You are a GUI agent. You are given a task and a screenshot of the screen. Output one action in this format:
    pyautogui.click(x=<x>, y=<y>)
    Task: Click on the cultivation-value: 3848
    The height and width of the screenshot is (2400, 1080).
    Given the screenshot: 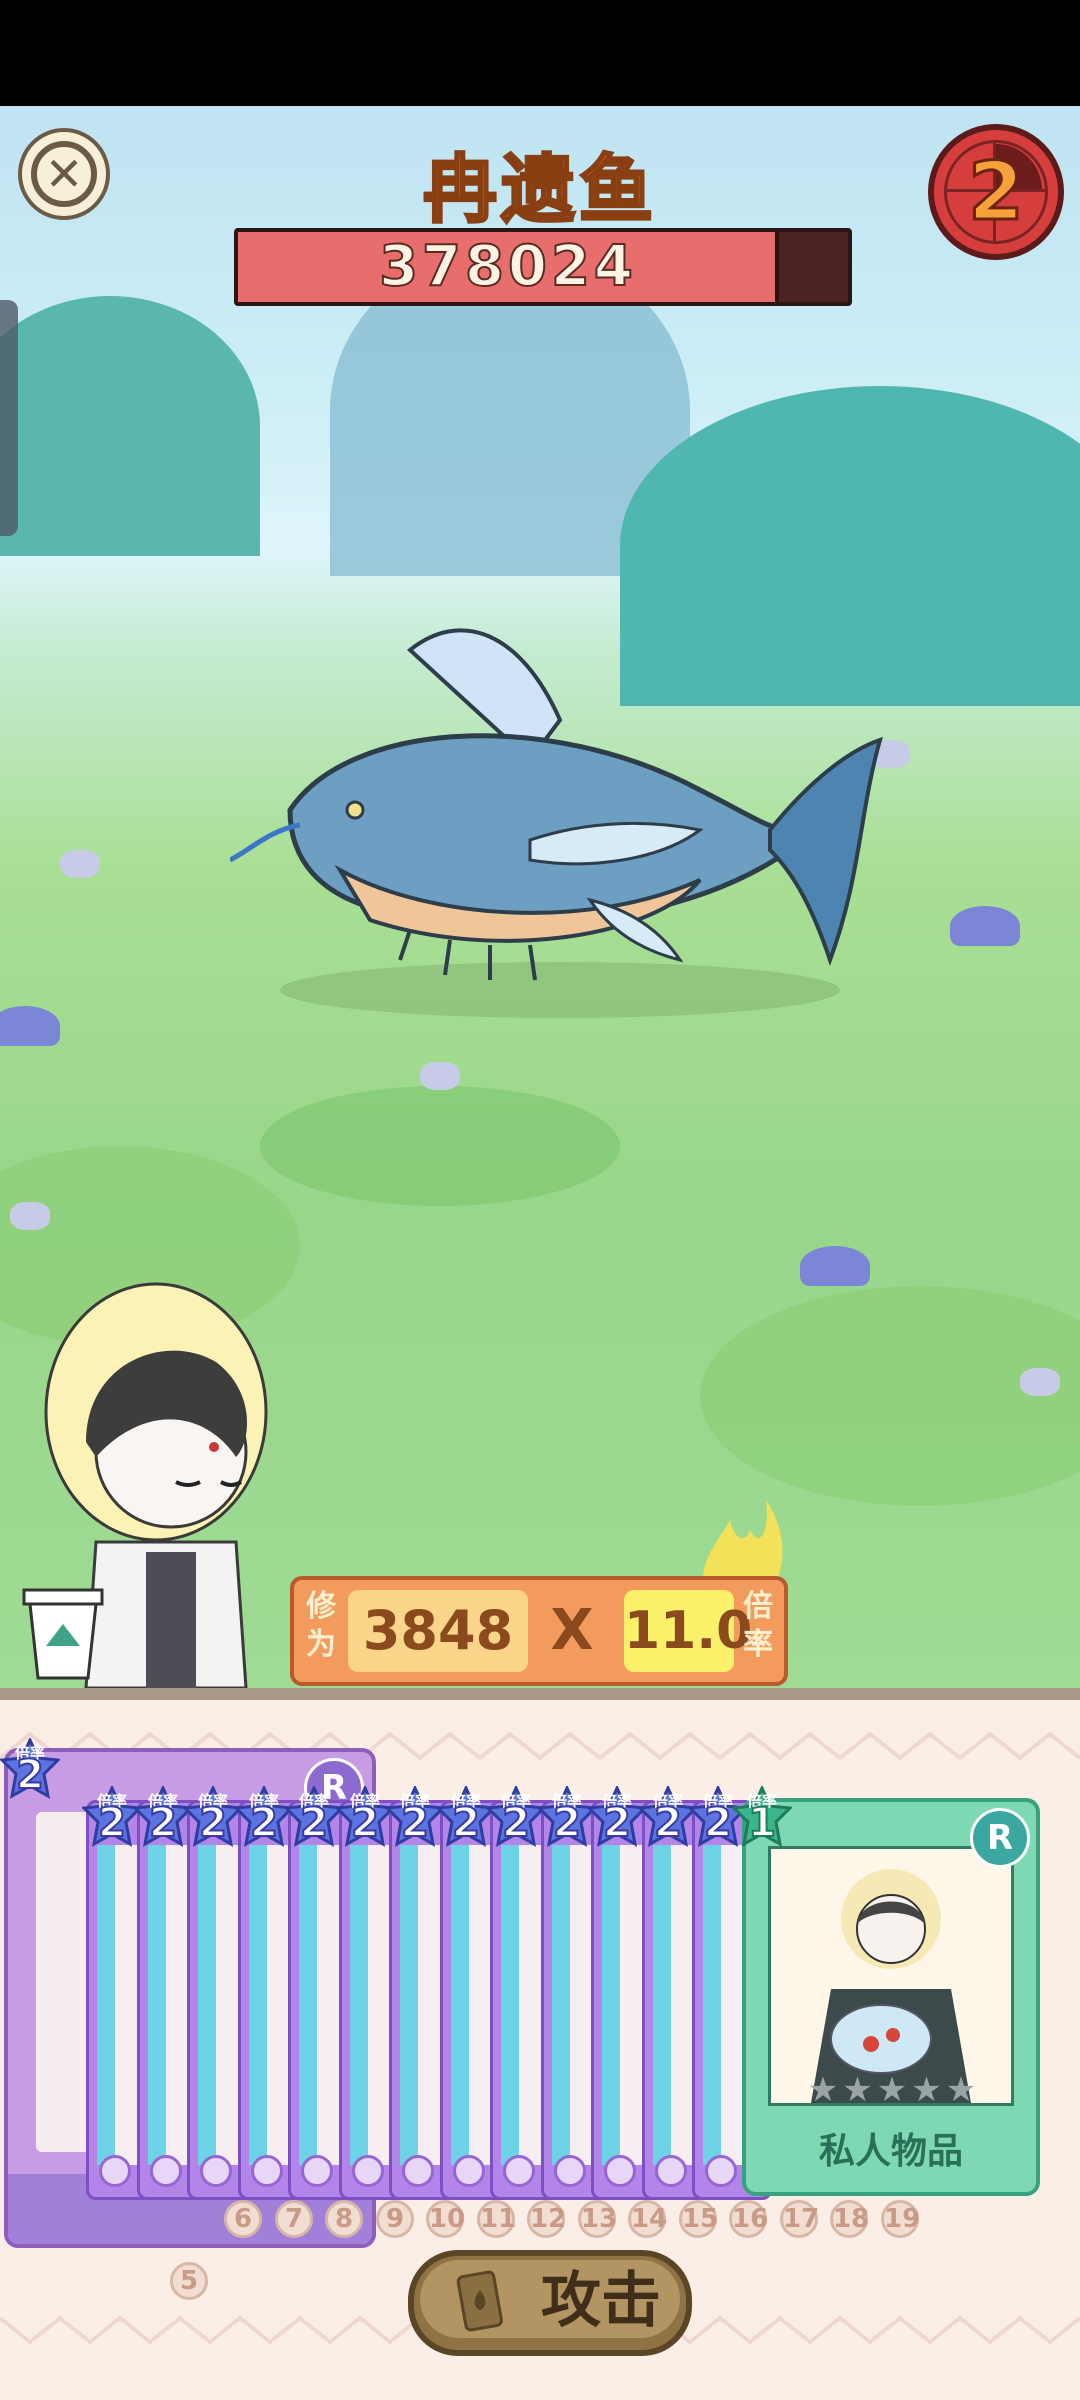 What is the action you would take?
    pyautogui.click(x=438, y=1630)
    